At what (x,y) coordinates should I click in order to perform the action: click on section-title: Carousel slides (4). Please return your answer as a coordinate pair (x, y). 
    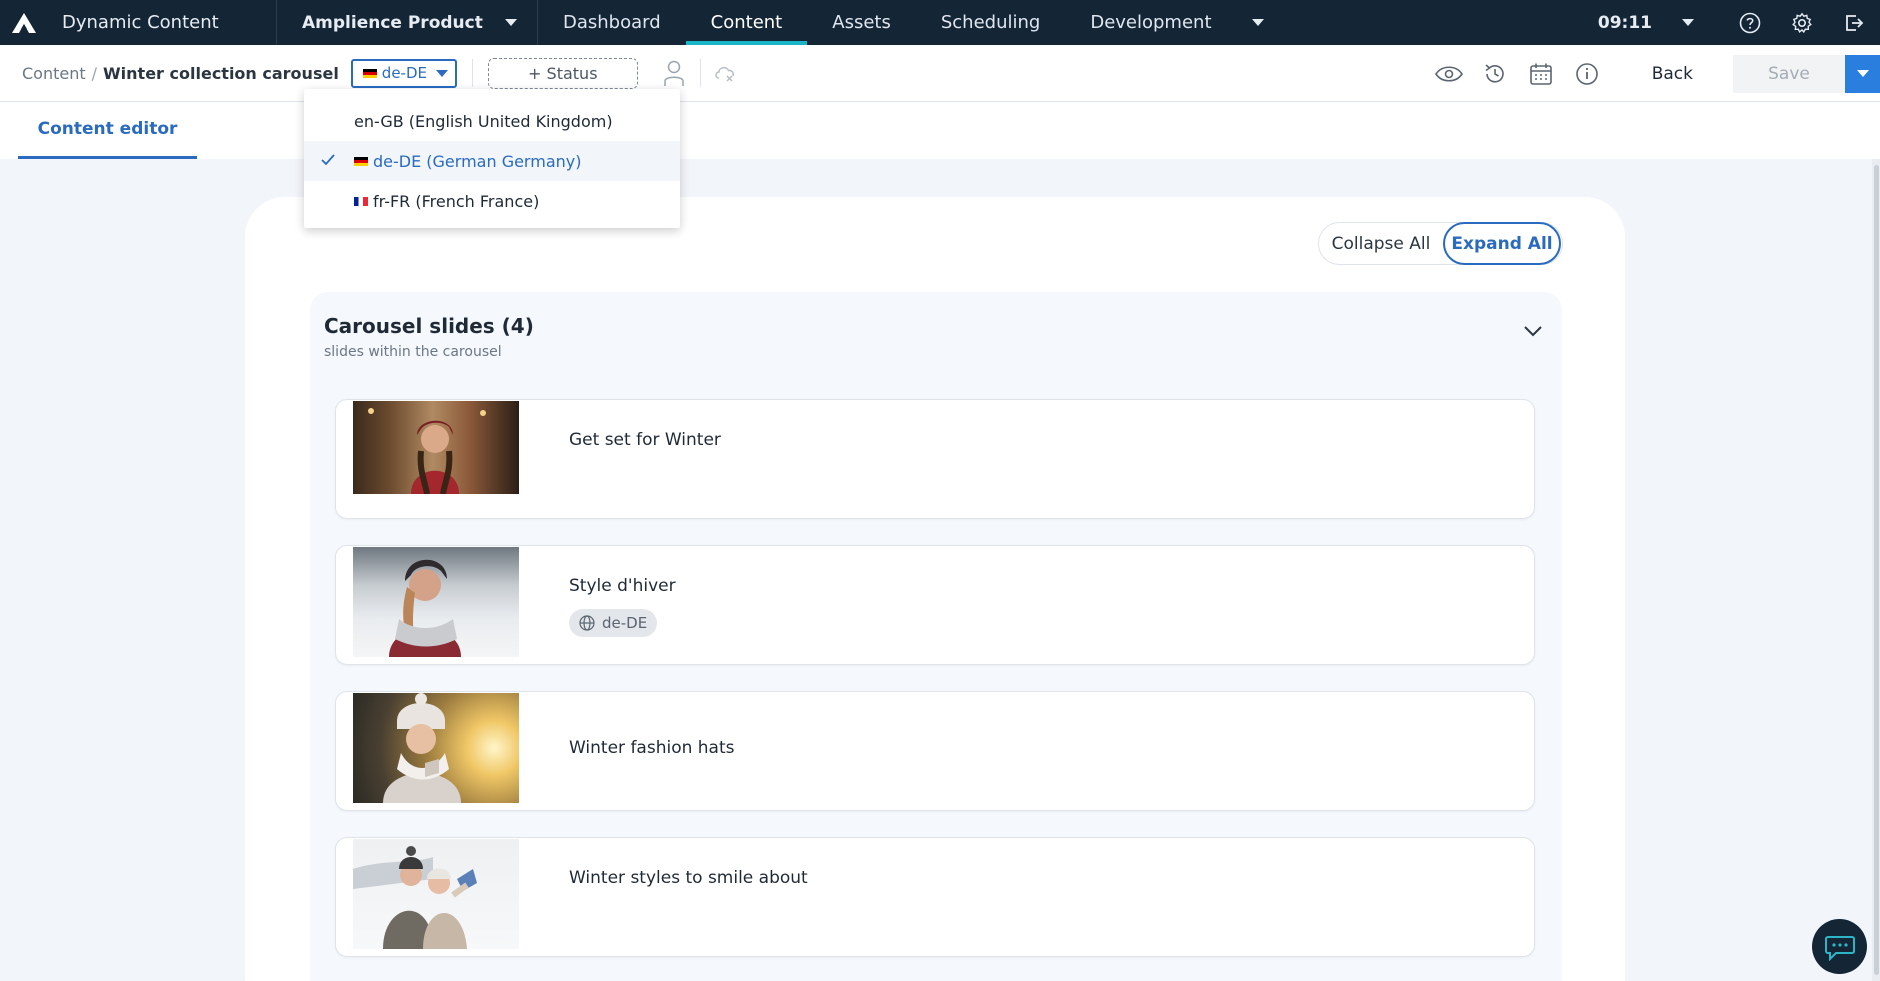
    Looking at the image, I should click on (429, 326).